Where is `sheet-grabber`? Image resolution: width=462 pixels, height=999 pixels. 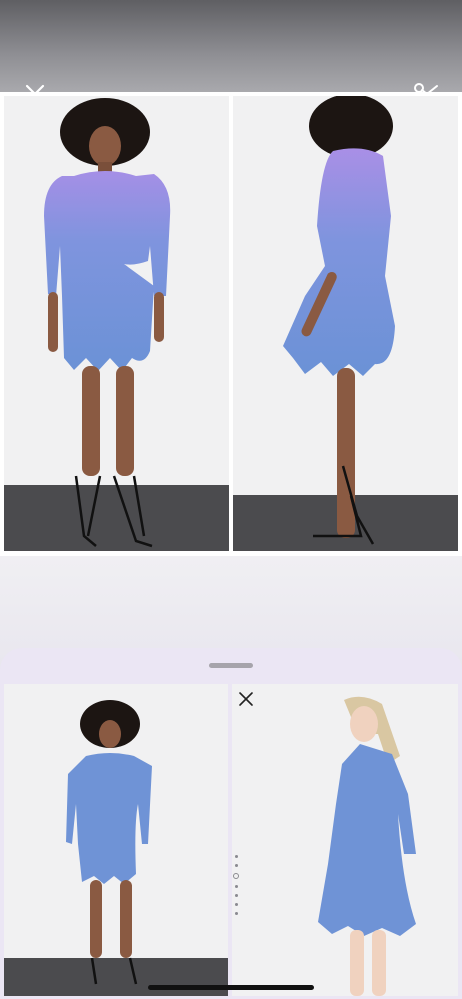 sheet-grabber is located at coordinates (231, 665).